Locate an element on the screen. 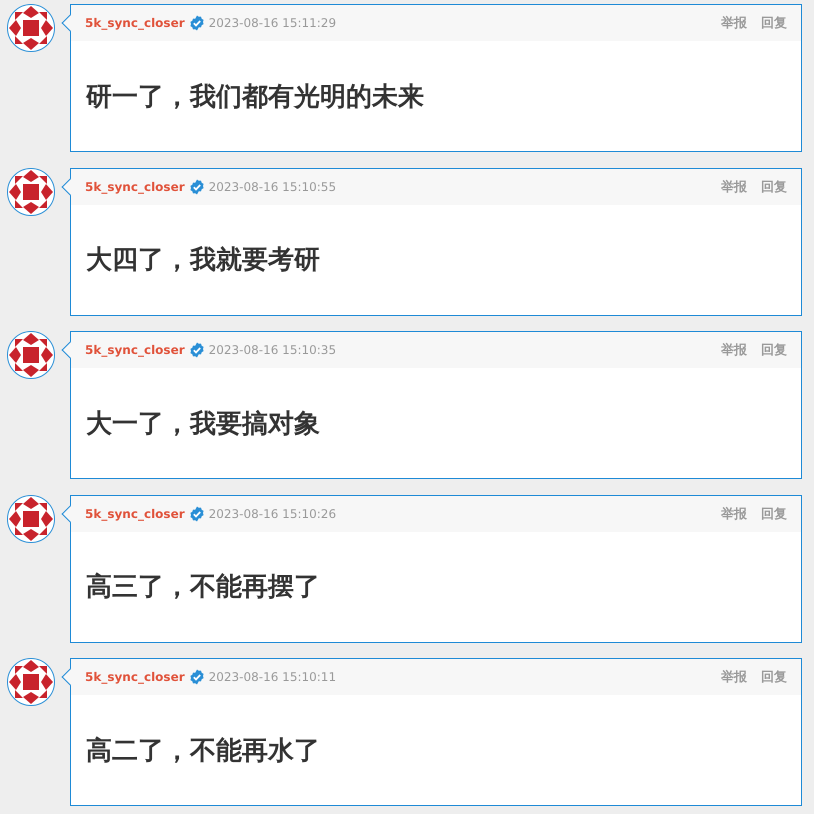 This screenshot has width=814, height=814. comment-text: 高三了，不能再摆了 is located at coordinates (203, 587).